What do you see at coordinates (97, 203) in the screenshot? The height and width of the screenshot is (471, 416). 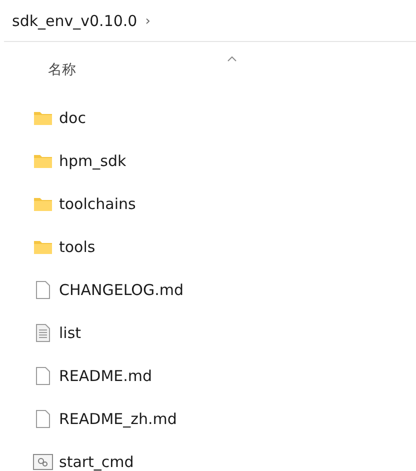 I see `file-name: toolchains` at bounding box center [97, 203].